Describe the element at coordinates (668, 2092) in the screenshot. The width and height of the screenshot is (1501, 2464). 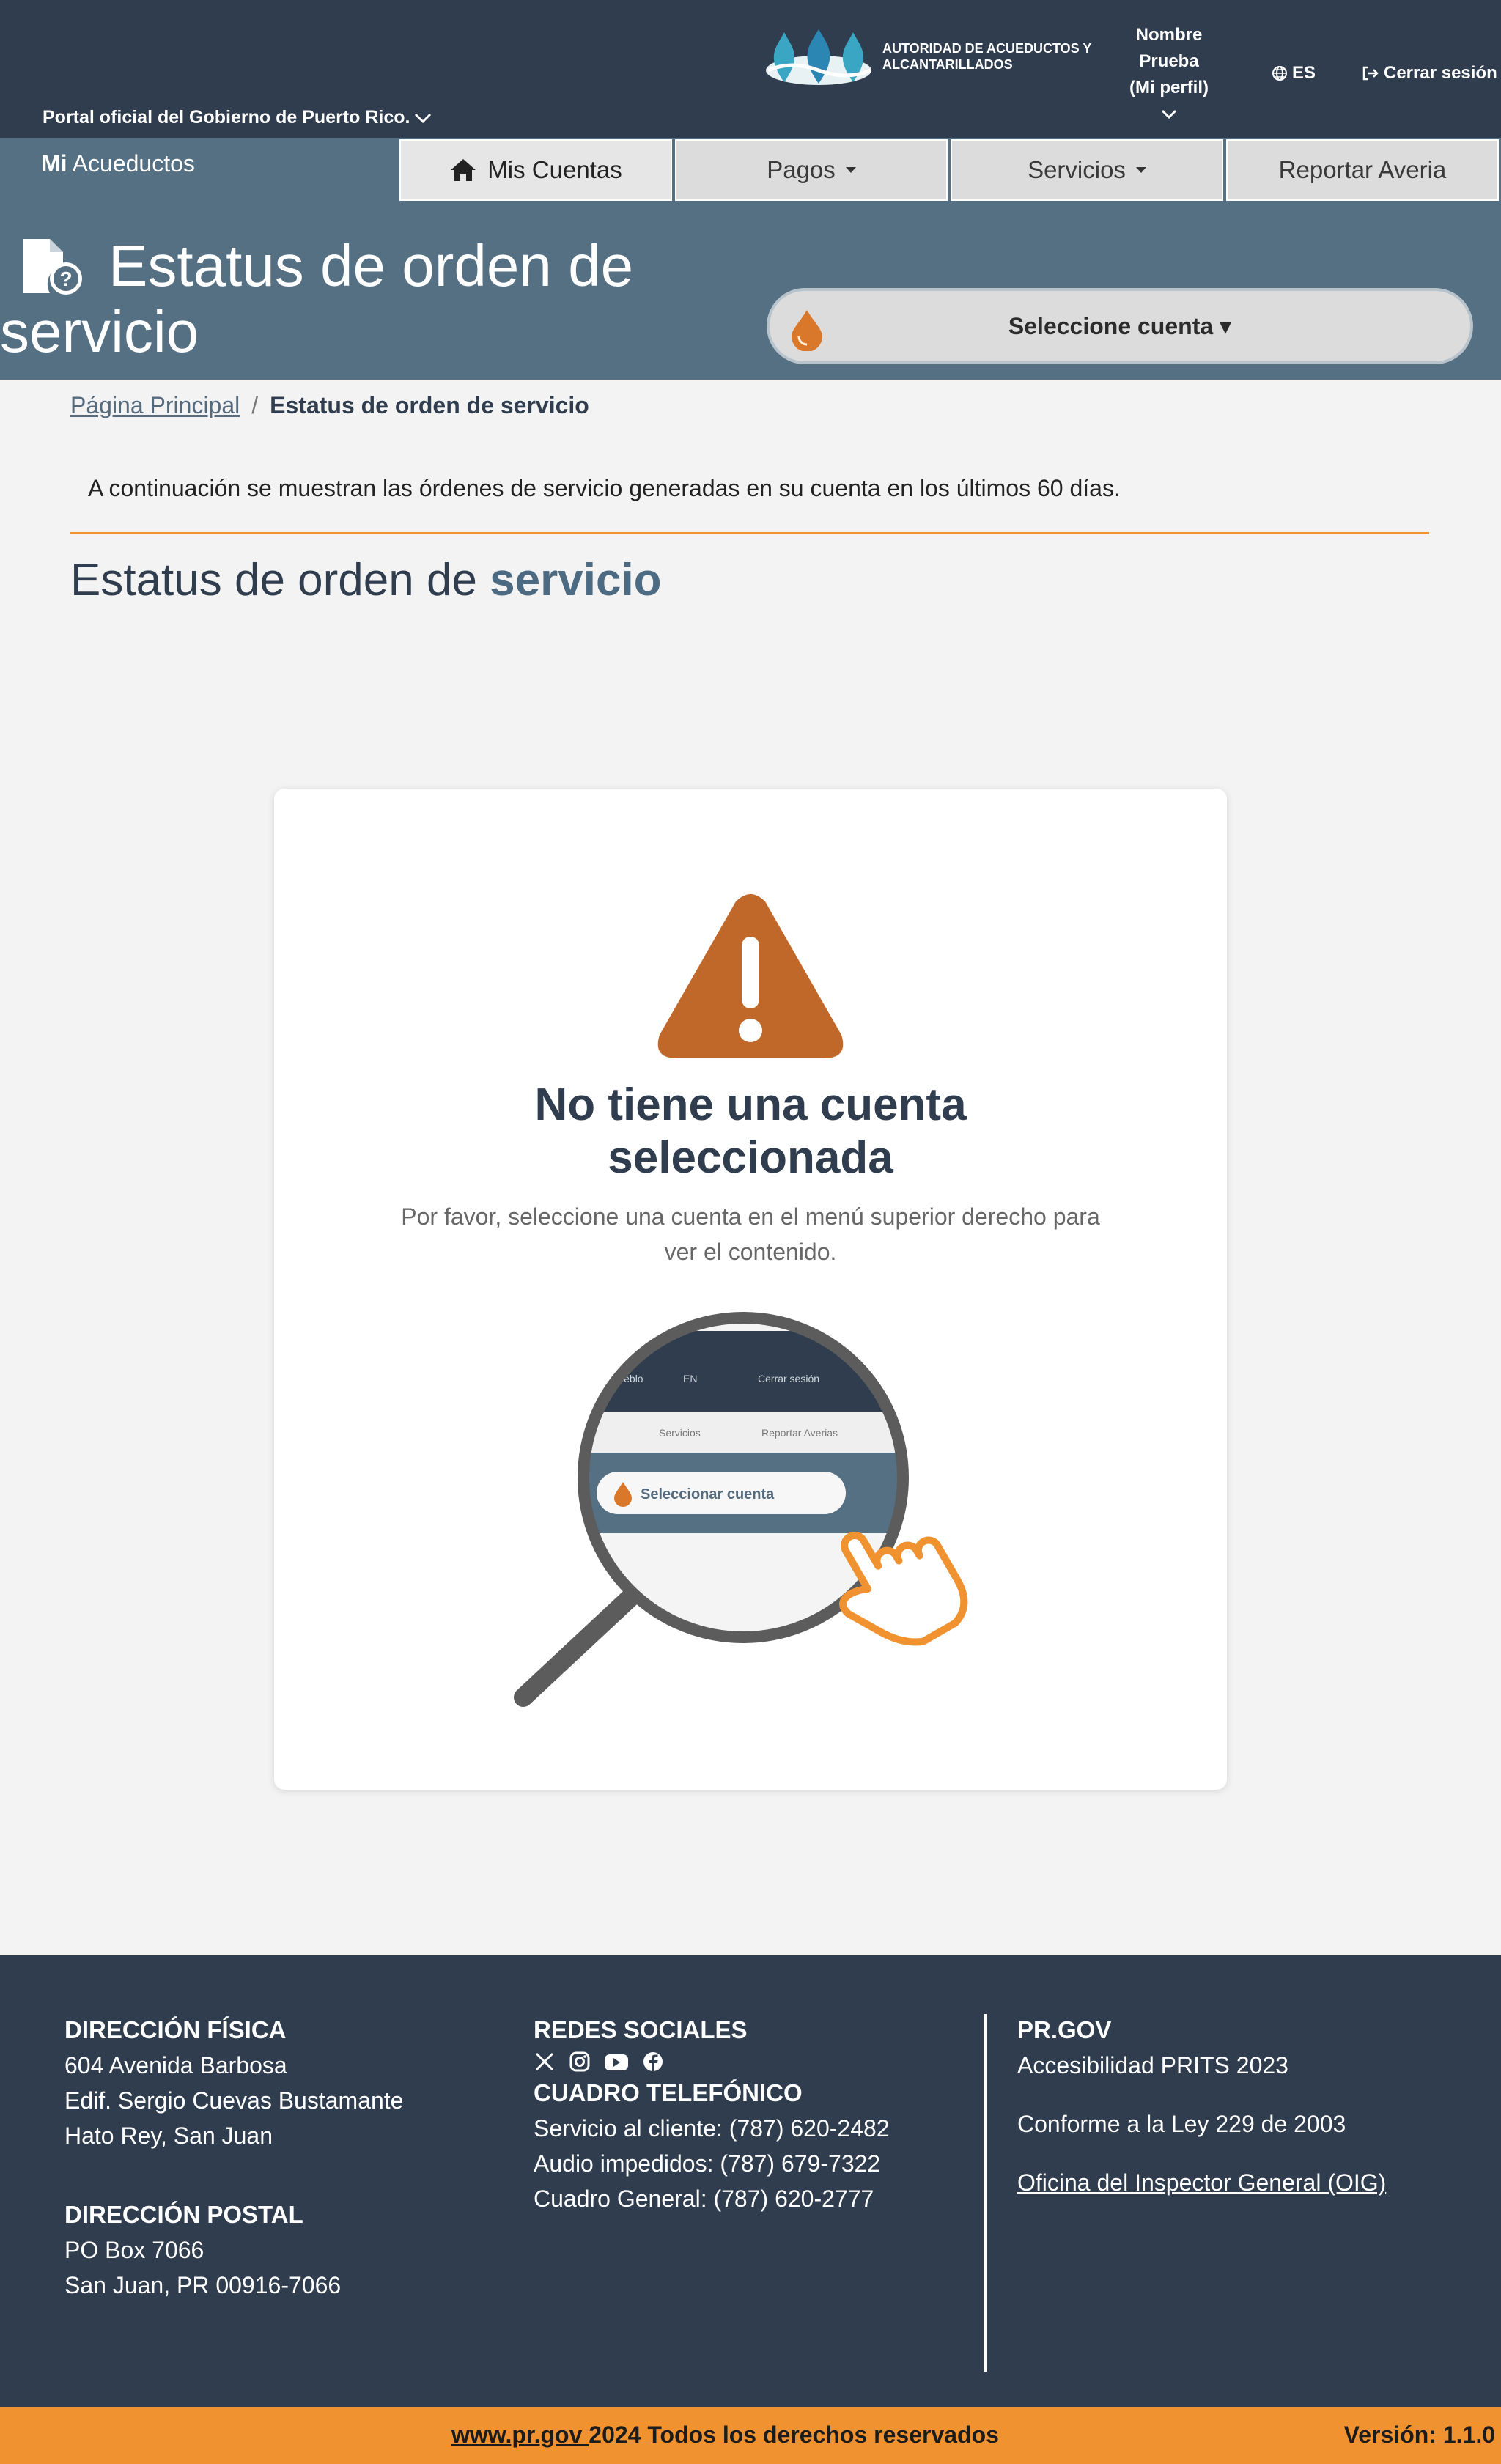
I see `footer-heading: CUADRO TELEFÓNICO` at that location.